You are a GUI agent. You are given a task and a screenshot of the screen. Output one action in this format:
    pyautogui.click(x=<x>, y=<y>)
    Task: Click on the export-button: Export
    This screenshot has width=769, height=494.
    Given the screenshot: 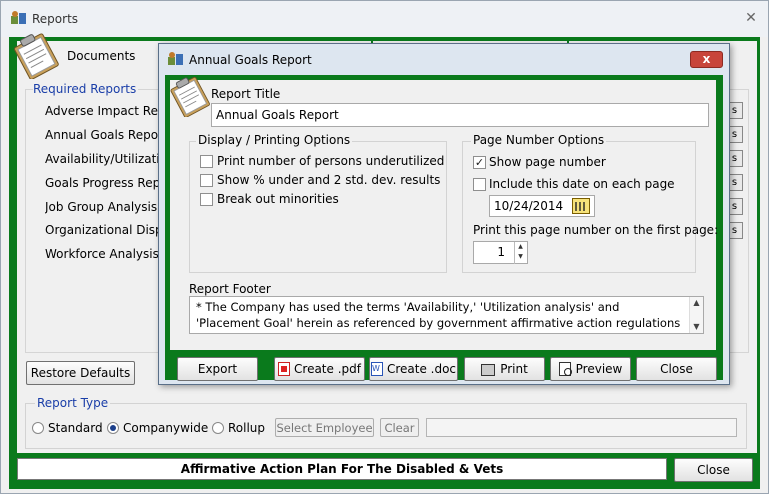 What is the action you would take?
    pyautogui.click(x=217, y=369)
    